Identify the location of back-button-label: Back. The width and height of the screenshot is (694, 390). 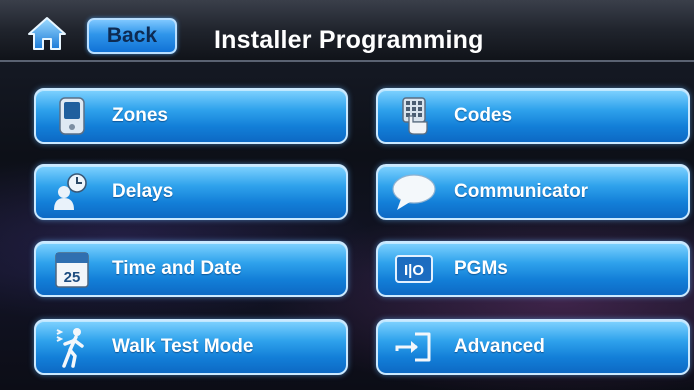
(132, 35).